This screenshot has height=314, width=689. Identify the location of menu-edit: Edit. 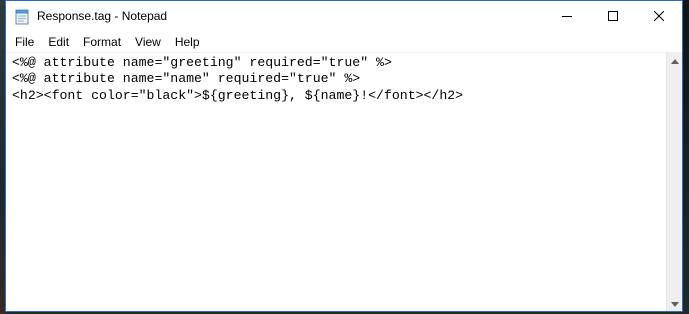
(58, 42).